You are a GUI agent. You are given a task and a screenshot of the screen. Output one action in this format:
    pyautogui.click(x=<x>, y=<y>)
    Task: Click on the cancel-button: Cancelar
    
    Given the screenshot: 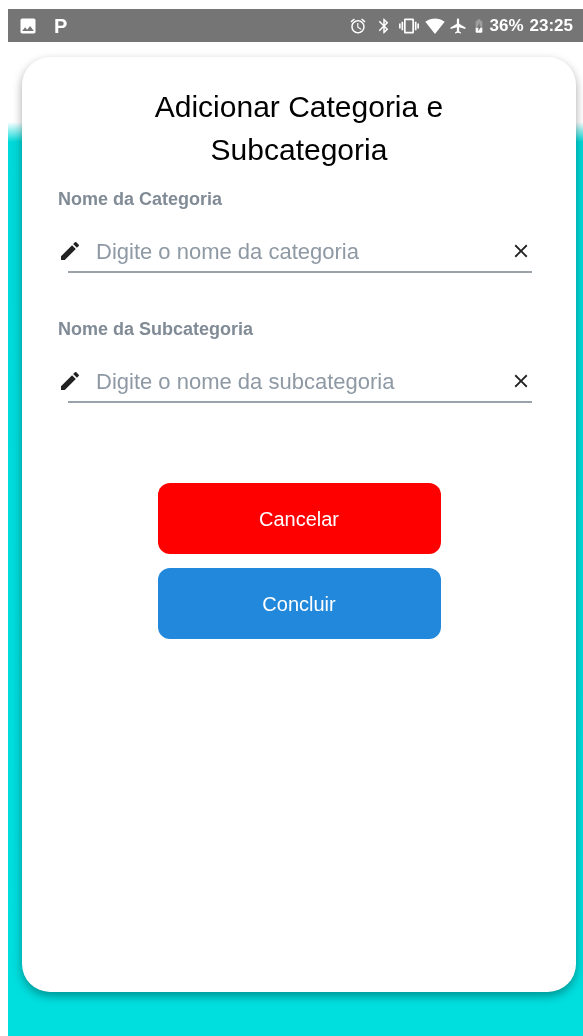 What is the action you would take?
    pyautogui.click(x=299, y=518)
    